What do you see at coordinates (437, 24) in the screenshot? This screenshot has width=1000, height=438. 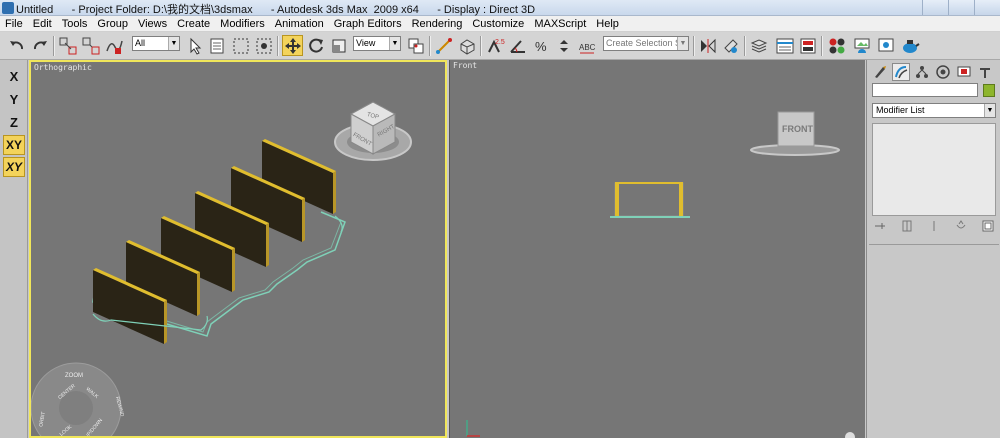 I see `menu-rendering: Rendering` at bounding box center [437, 24].